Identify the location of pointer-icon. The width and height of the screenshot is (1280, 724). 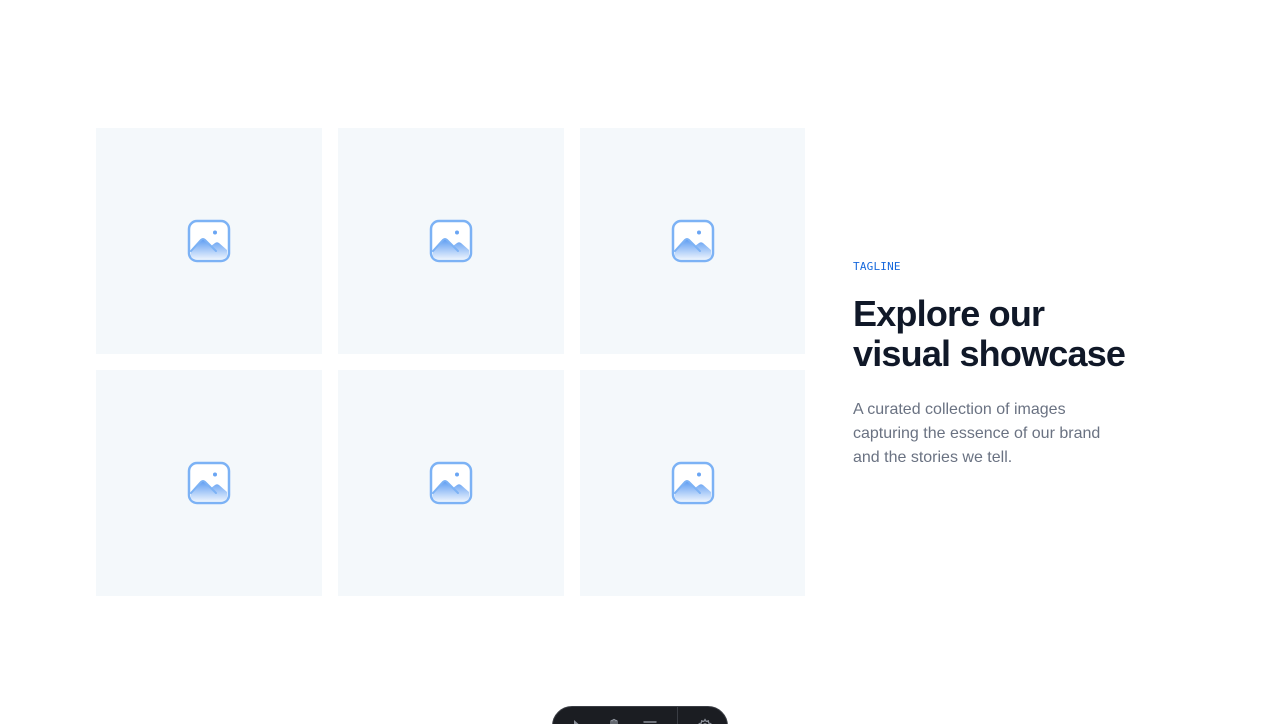
(578, 720).